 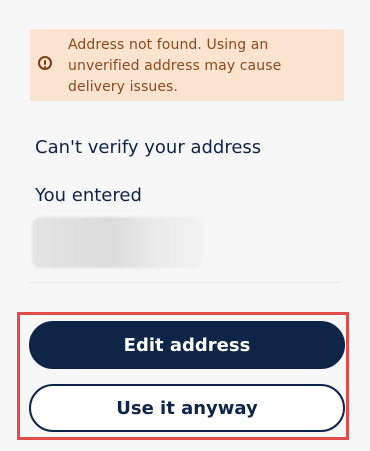 What do you see at coordinates (88, 195) in the screenshot?
I see `entered-address-label: You entered` at bounding box center [88, 195].